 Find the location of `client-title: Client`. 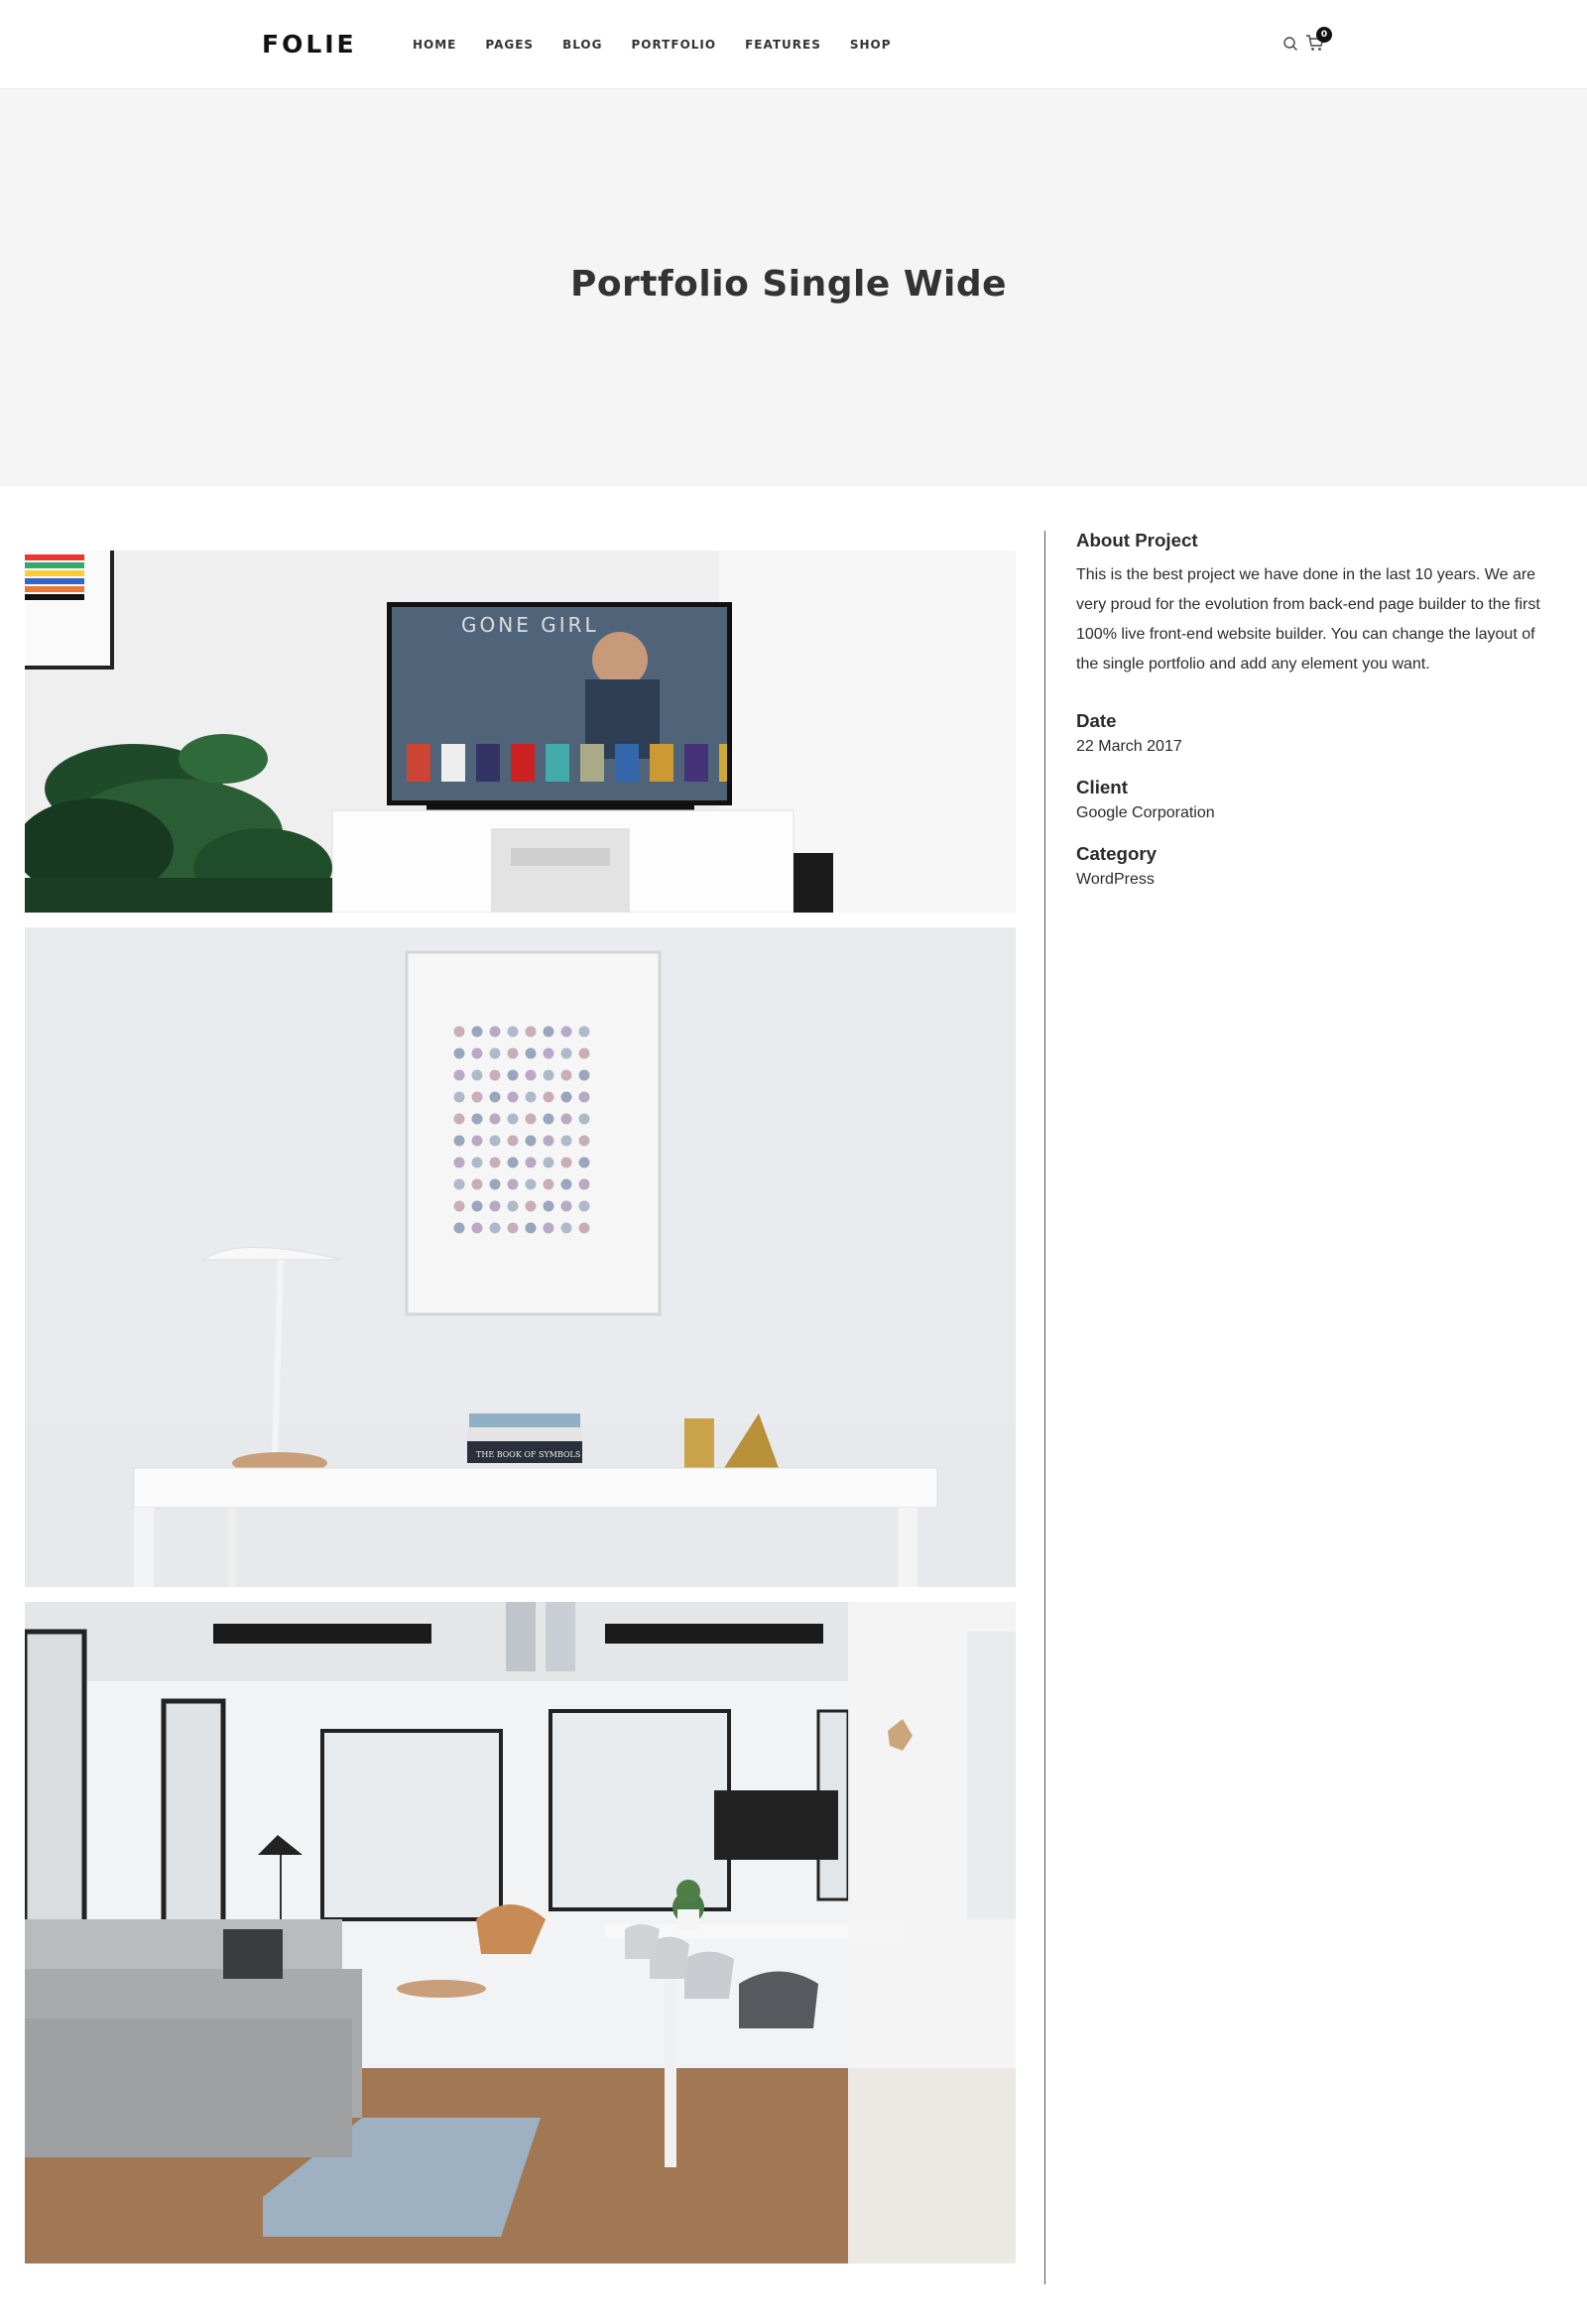

client-title: Client is located at coordinates (1102, 787).